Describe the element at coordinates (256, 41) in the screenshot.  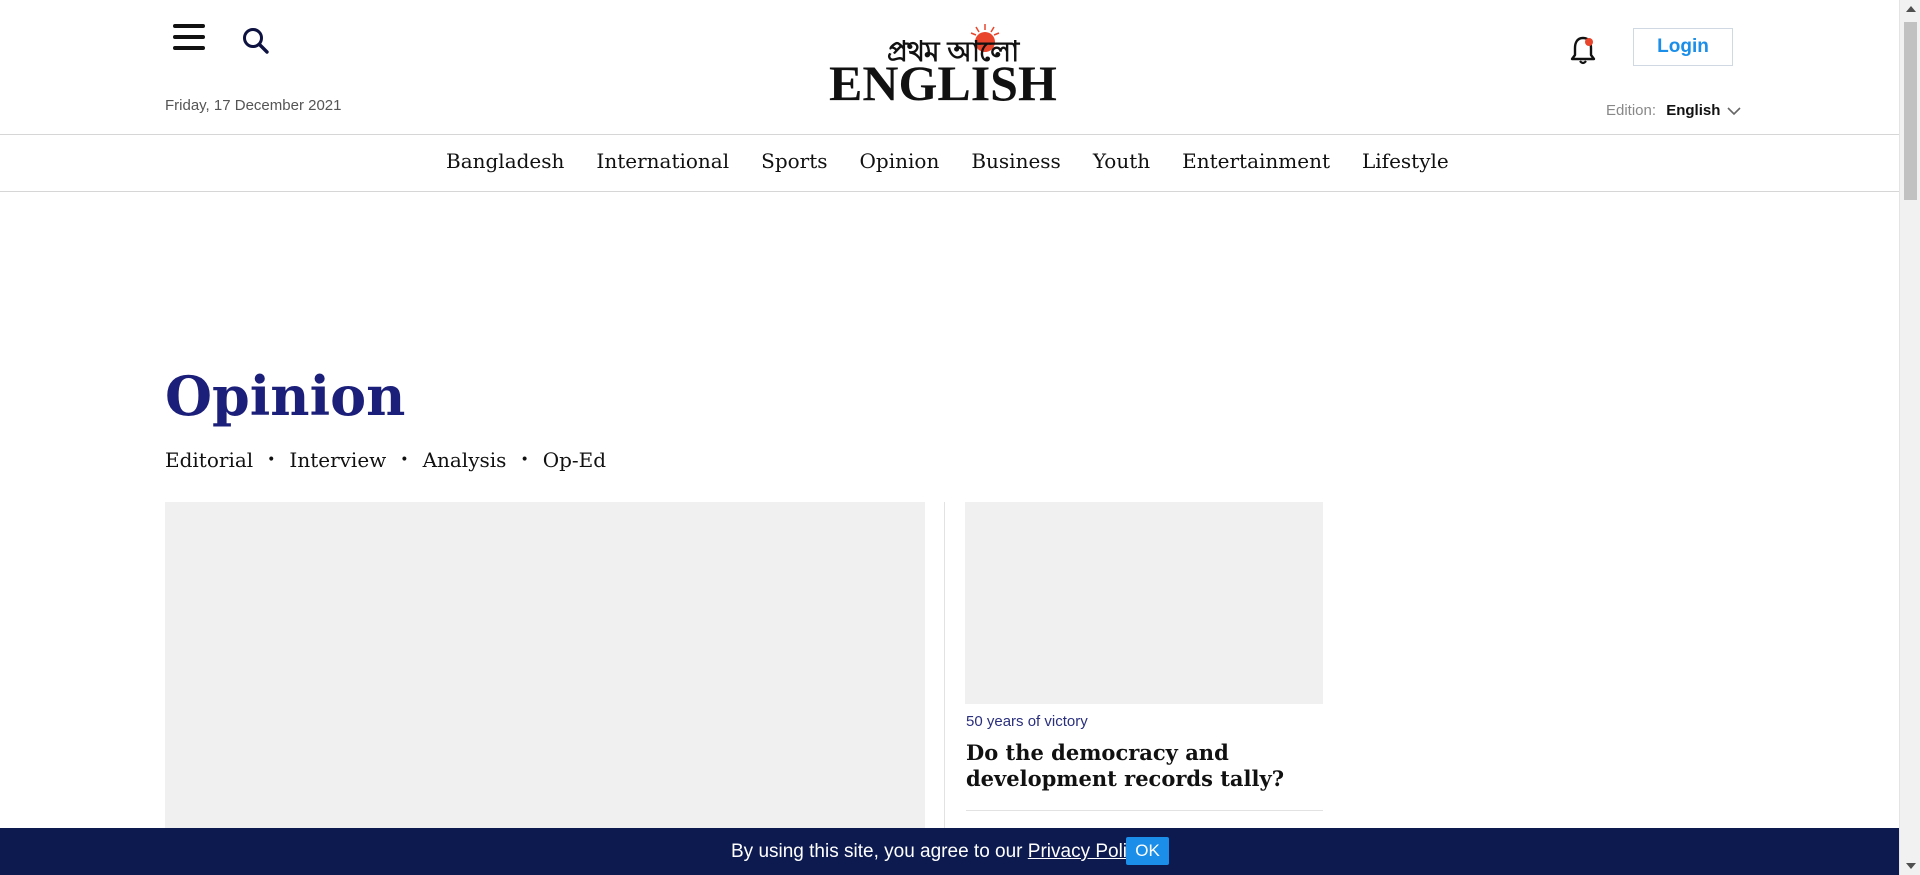
I see `search-icon` at that location.